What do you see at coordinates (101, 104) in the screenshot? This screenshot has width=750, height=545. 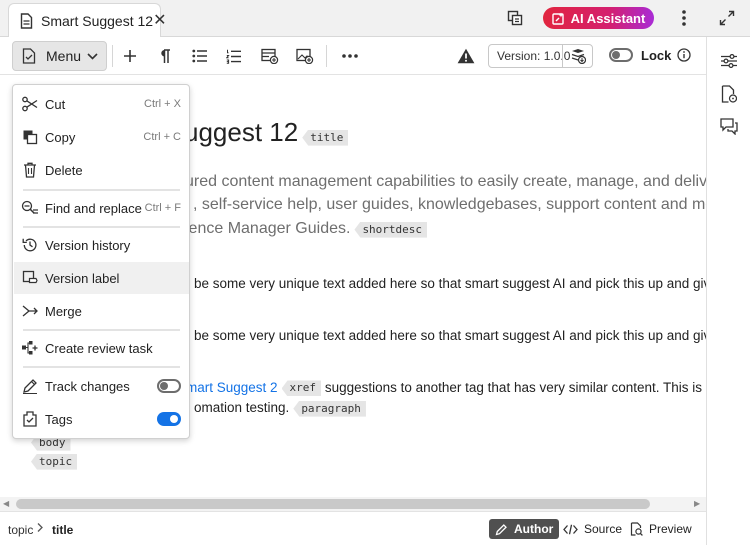 I see `menu-item-cut: Cut Ctrl + X` at bounding box center [101, 104].